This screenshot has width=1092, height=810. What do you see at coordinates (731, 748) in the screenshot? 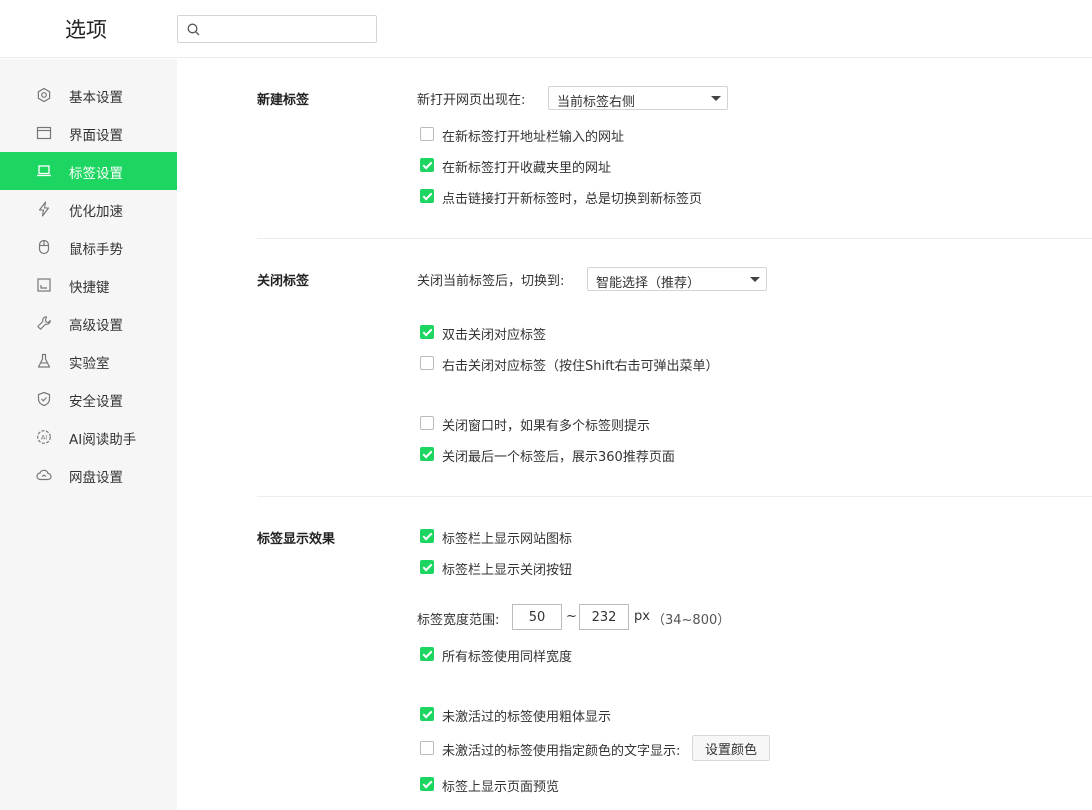
I see `set-color-button: 设置颜色` at bounding box center [731, 748].